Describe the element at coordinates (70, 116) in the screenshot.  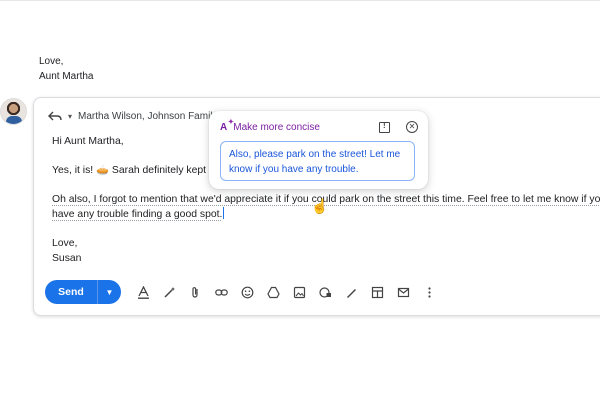
I see `chevron-down-icon: ▾` at that location.